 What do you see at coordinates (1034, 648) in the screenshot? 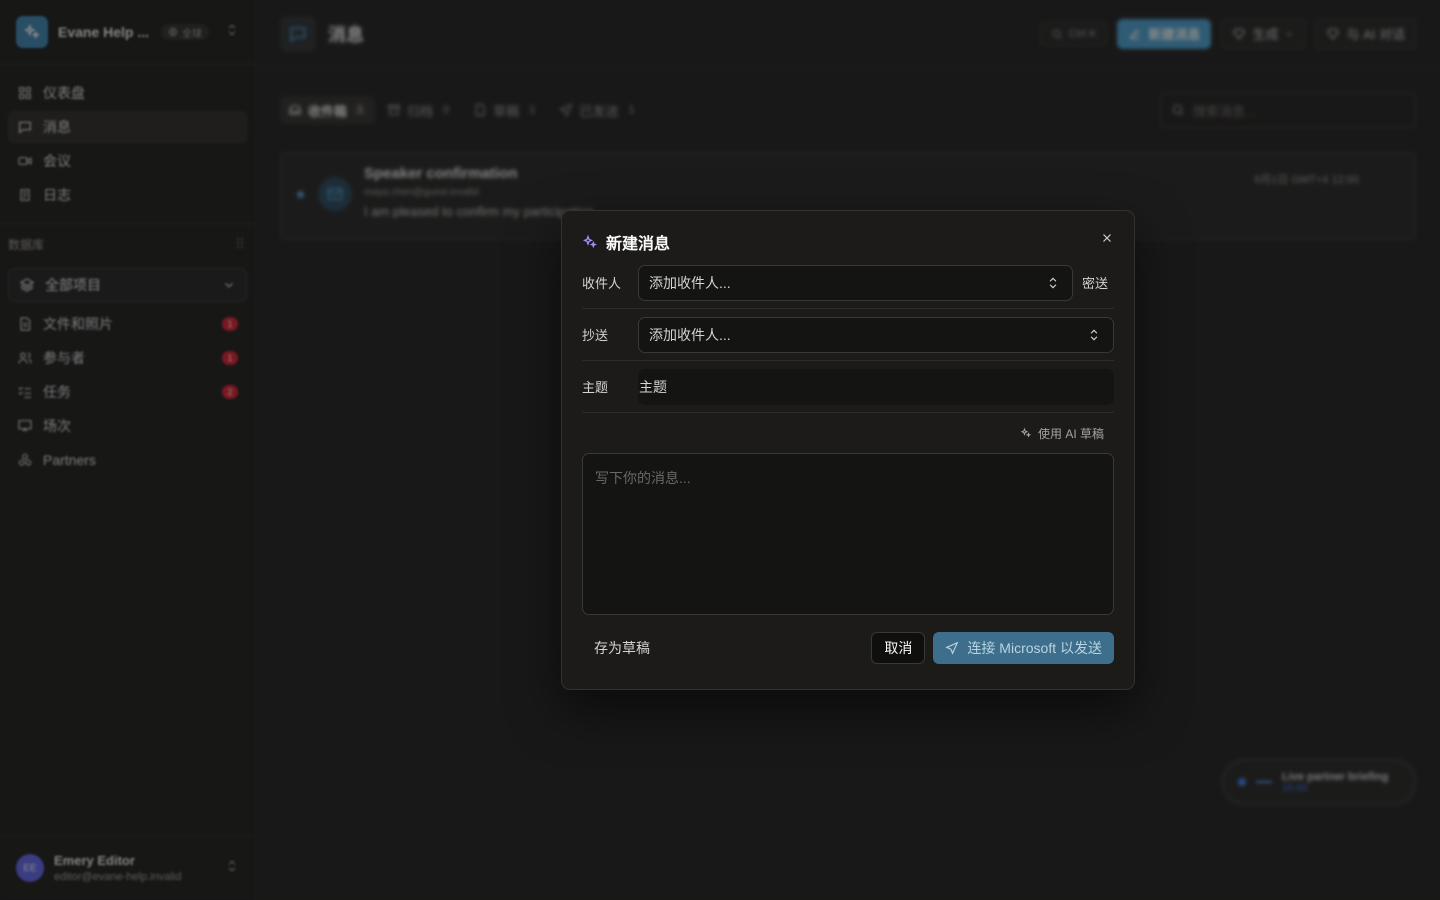
I see `send-label: 连接 Microsoft 以发送` at bounding box center [1034, 648].